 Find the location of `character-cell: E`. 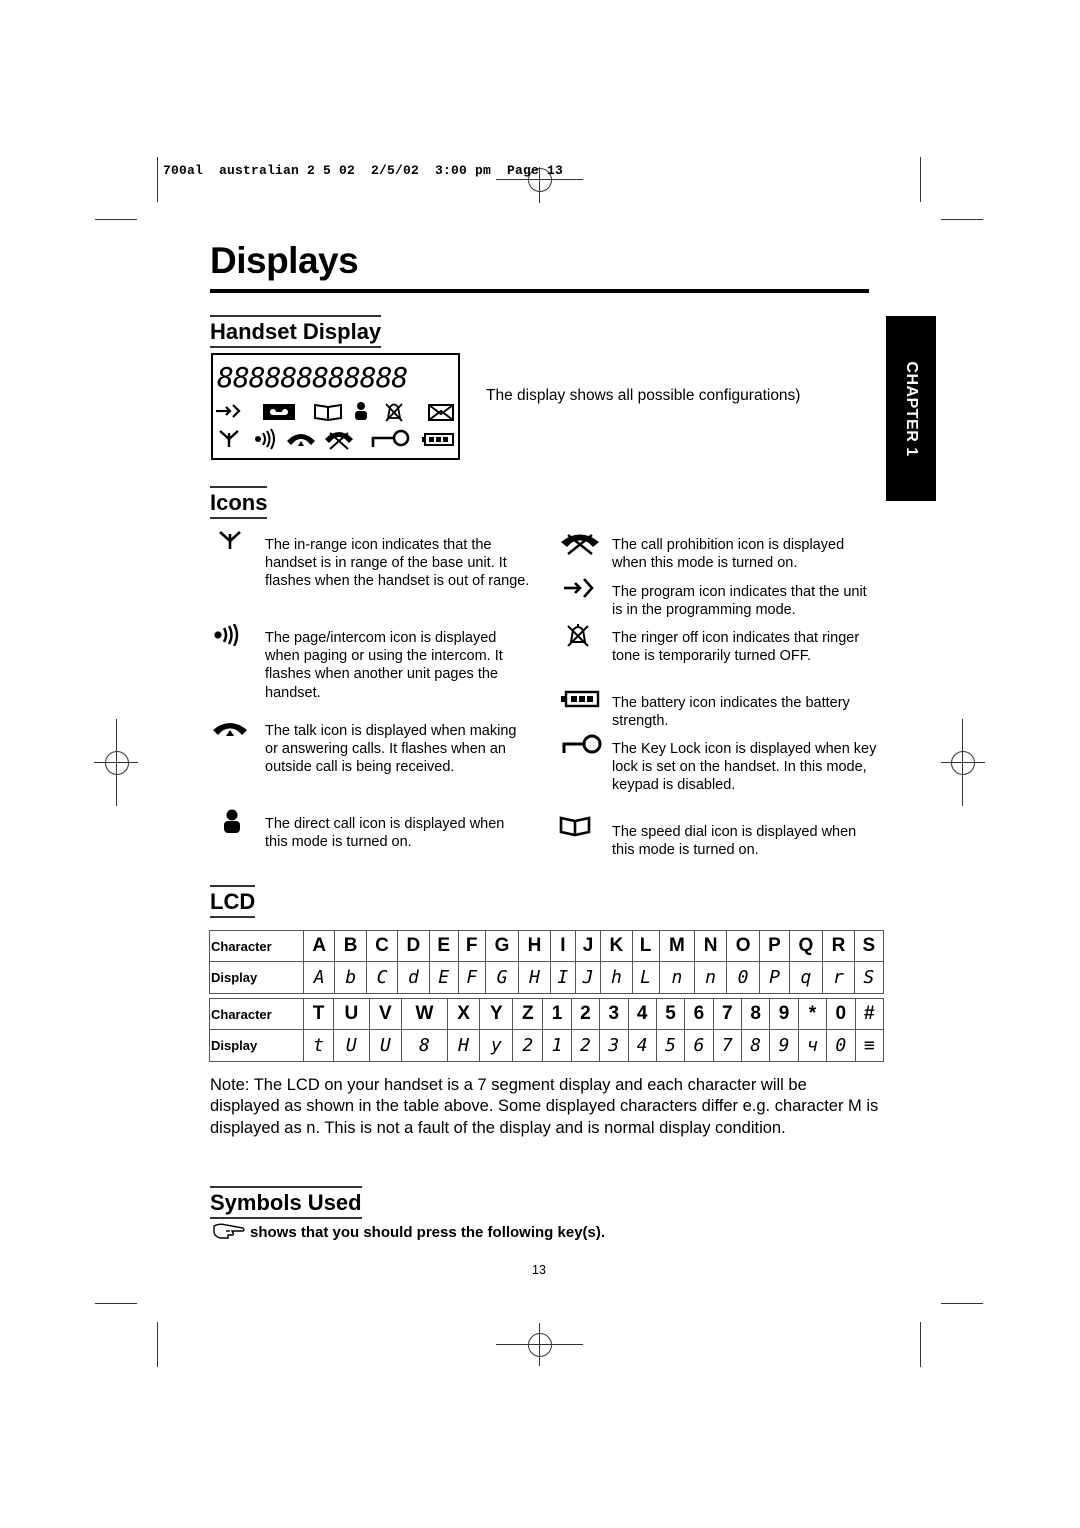

character-cell: E is located at coordinates (443, 946).